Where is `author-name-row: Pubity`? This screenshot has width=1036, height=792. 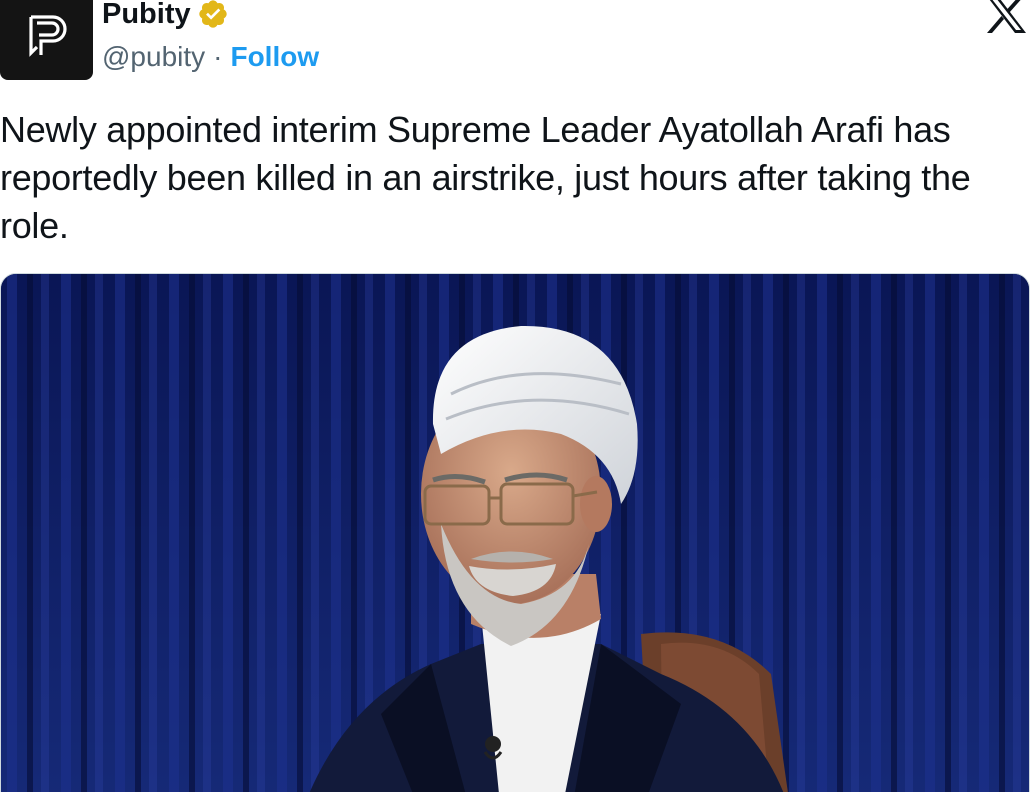 author-name-row: Pubity is located at coordinates (165, 17).